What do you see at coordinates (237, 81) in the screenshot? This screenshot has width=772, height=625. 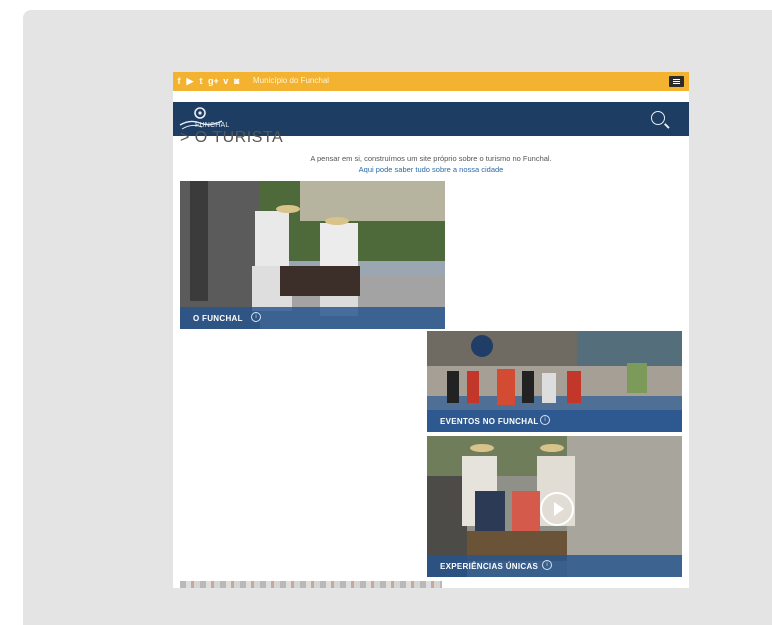 I see `instagram-icon: ◙` at bounding box center [237, 81].